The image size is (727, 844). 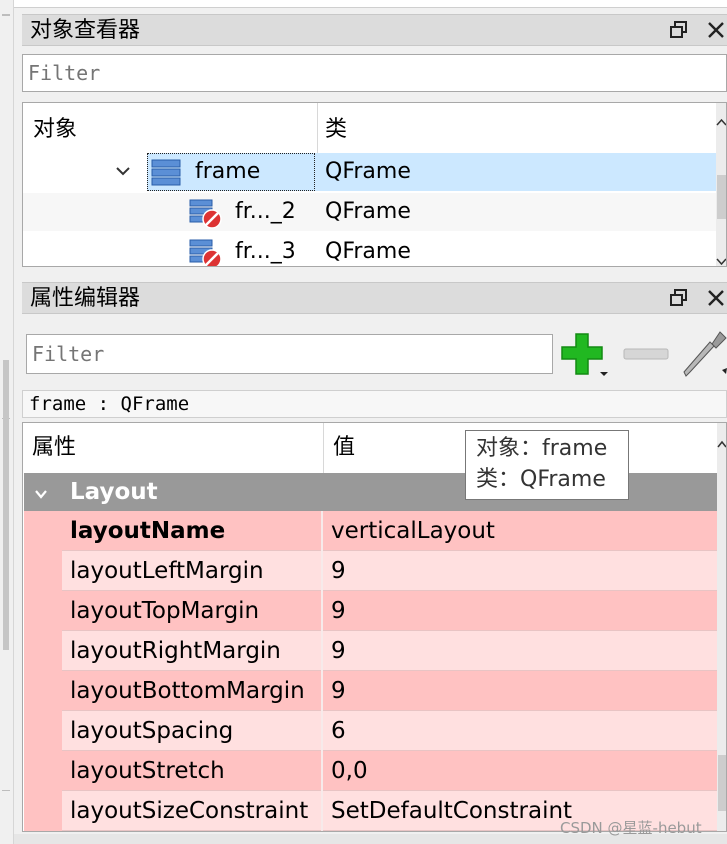 I want to click on property-value: verticalLayout, so click(x=413, y=531).